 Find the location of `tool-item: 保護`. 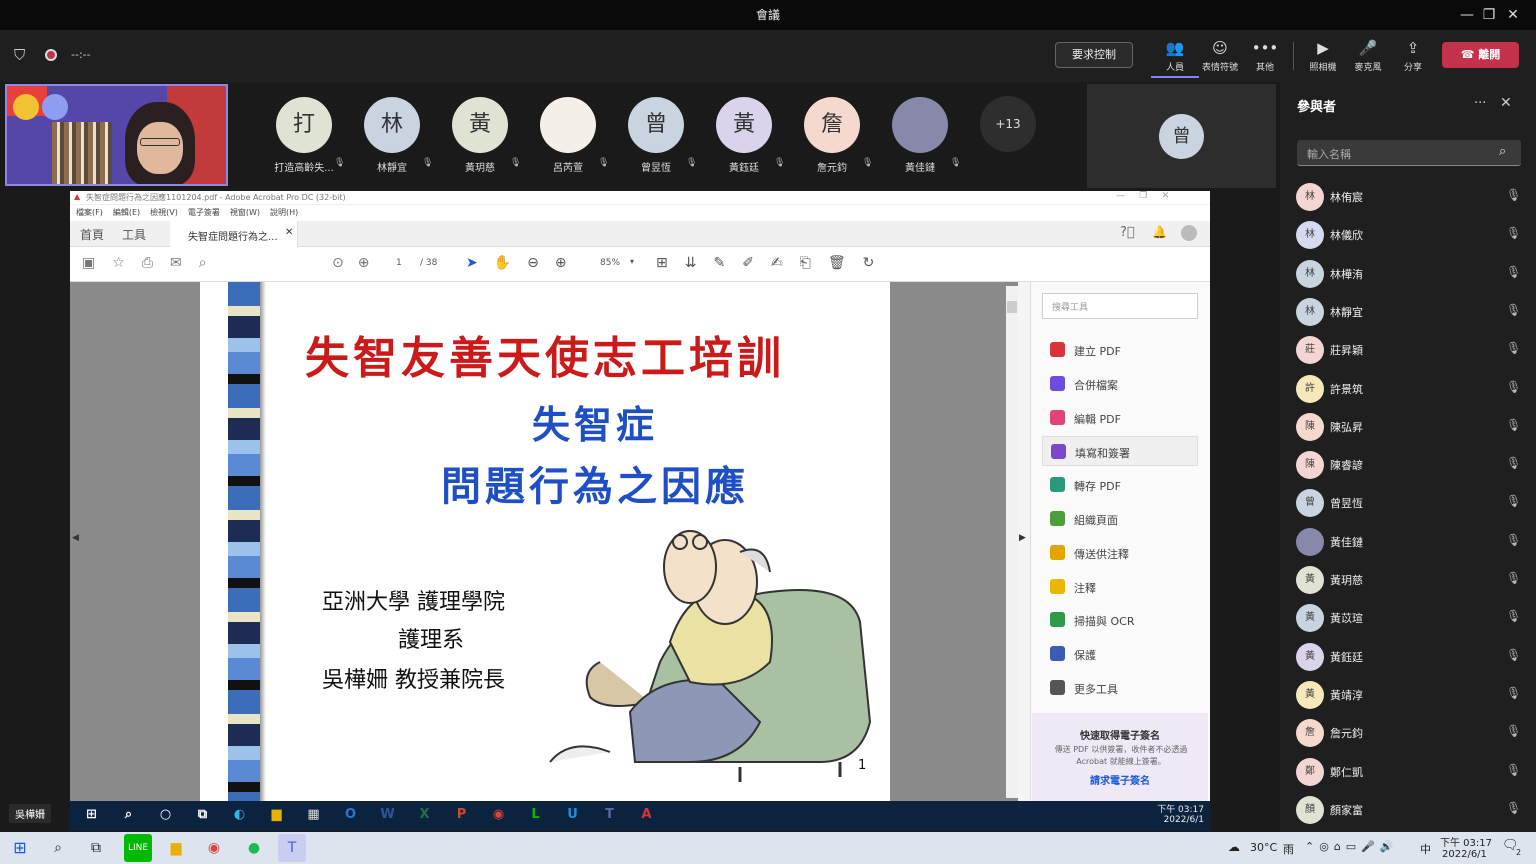

tool-item: 保護 is located at coordinates (1120, 654).